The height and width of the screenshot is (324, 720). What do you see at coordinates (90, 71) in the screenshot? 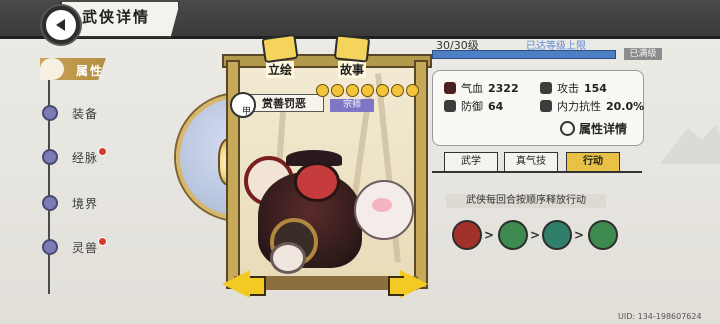
I see `sidebar-item-label: 属性` at bounding box center [90, 71].